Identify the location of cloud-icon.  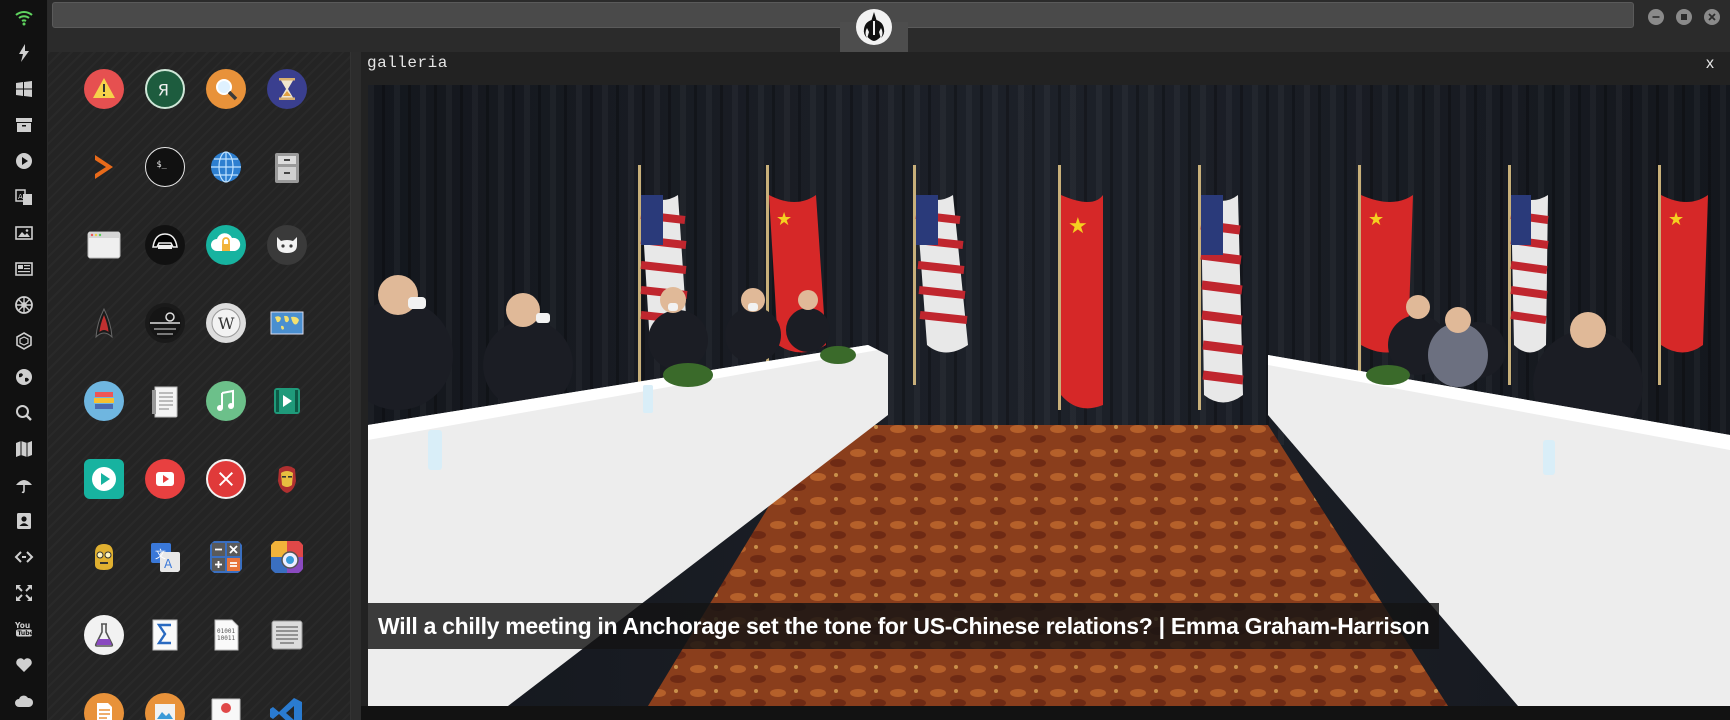
(24, 701).